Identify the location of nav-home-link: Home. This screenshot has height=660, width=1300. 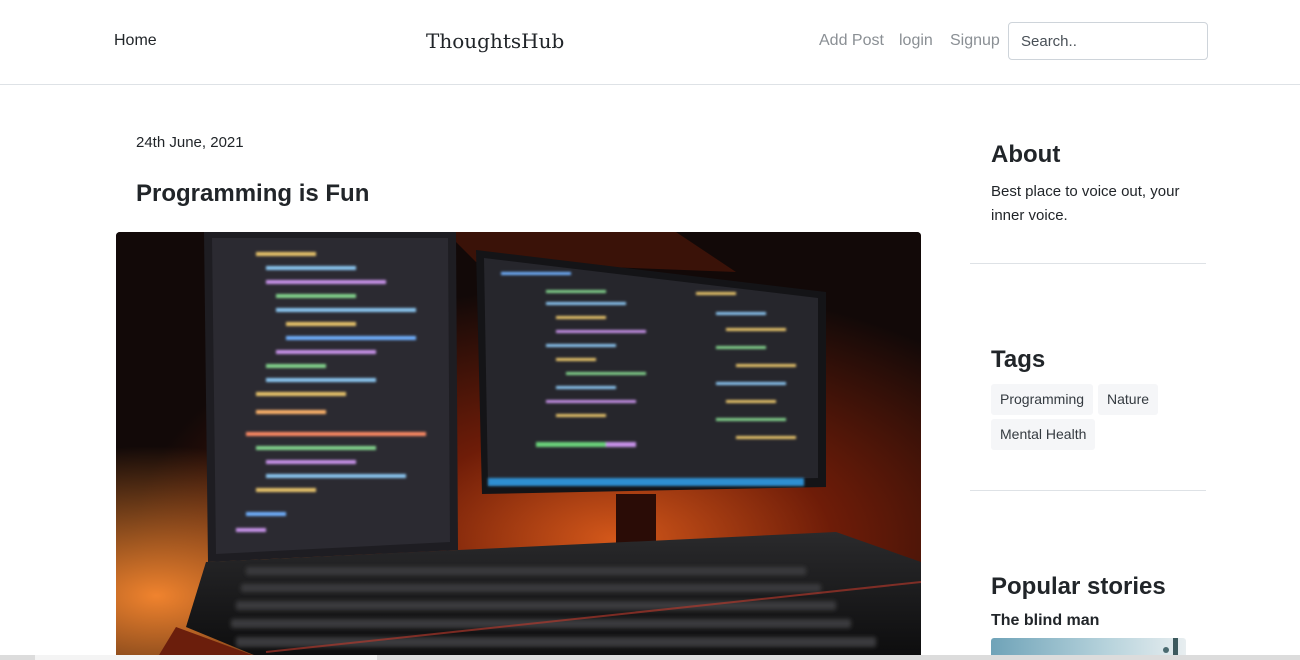
(135, 41).